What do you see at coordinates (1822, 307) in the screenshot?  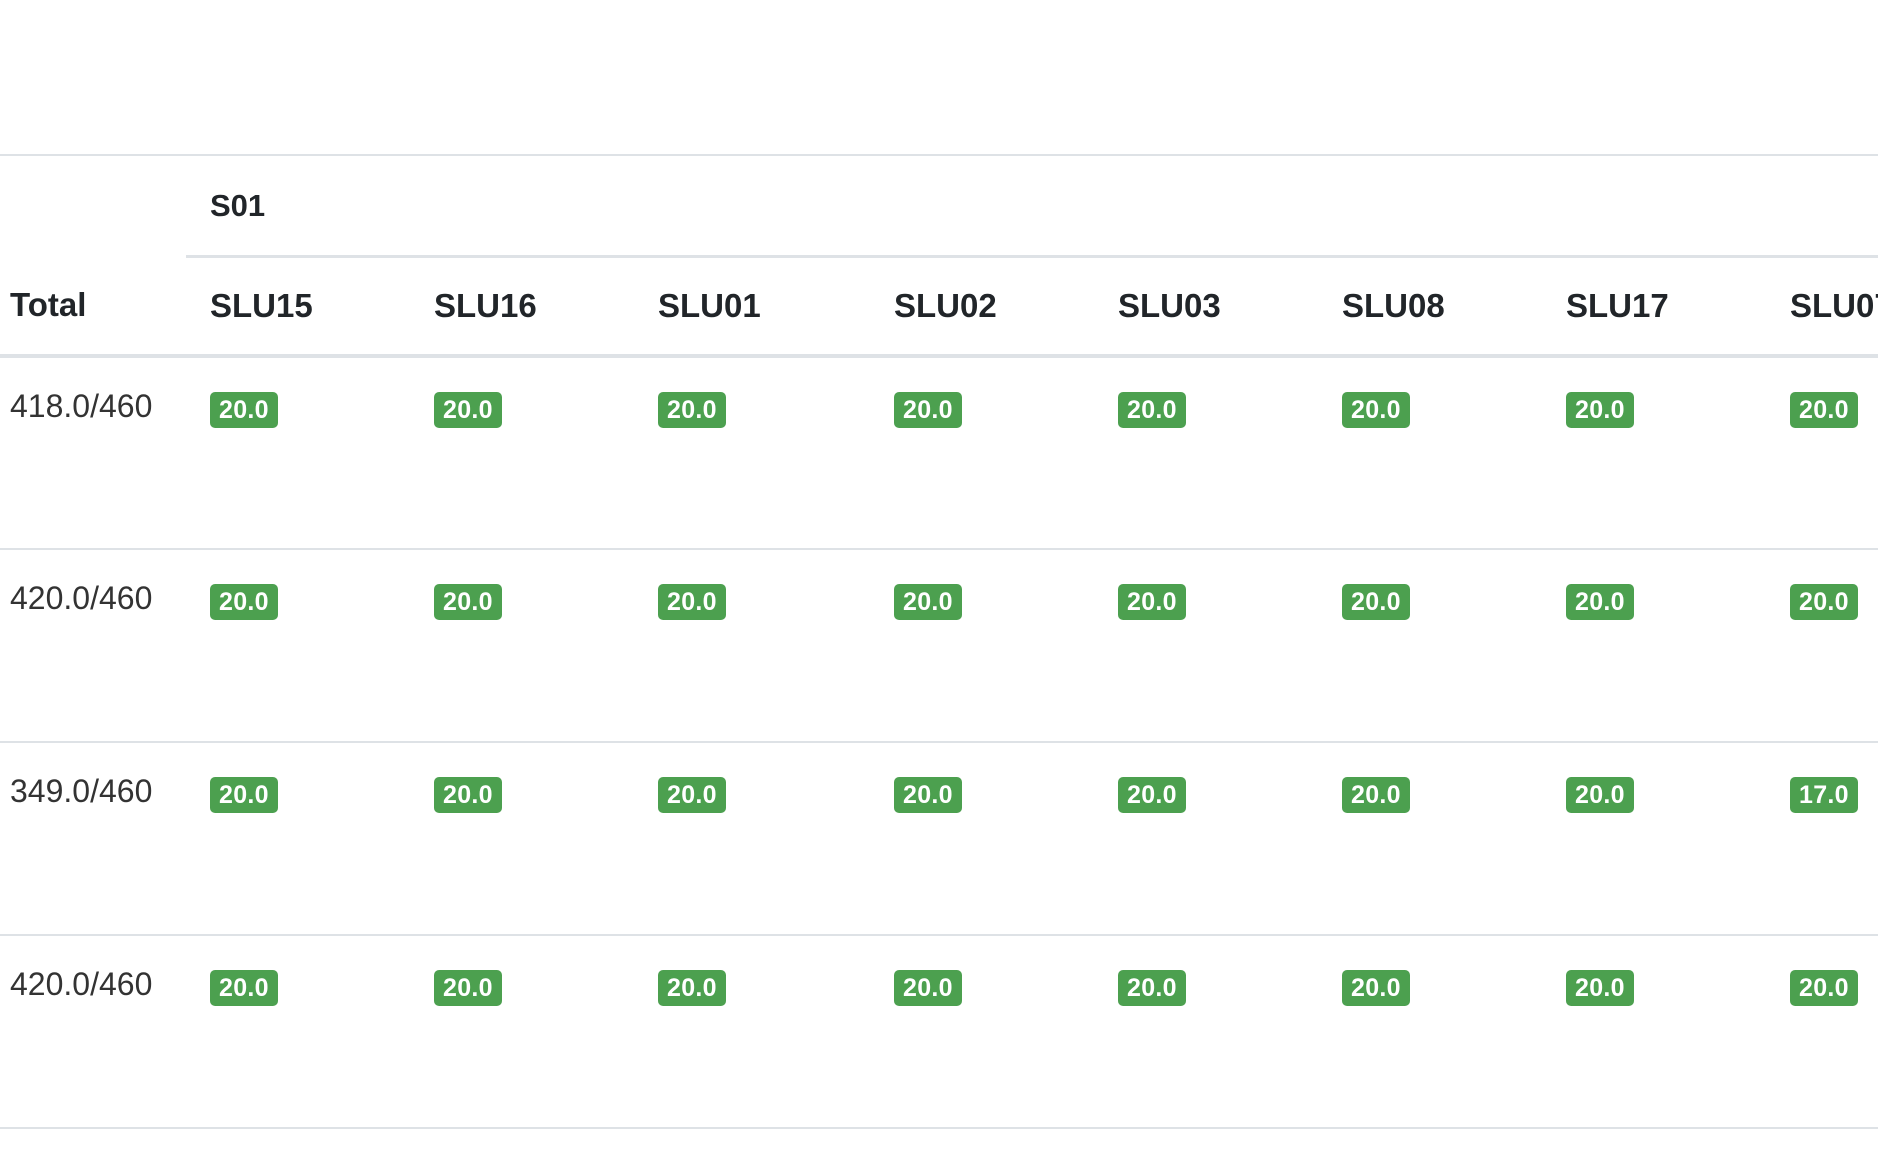 I see `column-header-slu07: SLU07` at bounding box center [1822, 307].